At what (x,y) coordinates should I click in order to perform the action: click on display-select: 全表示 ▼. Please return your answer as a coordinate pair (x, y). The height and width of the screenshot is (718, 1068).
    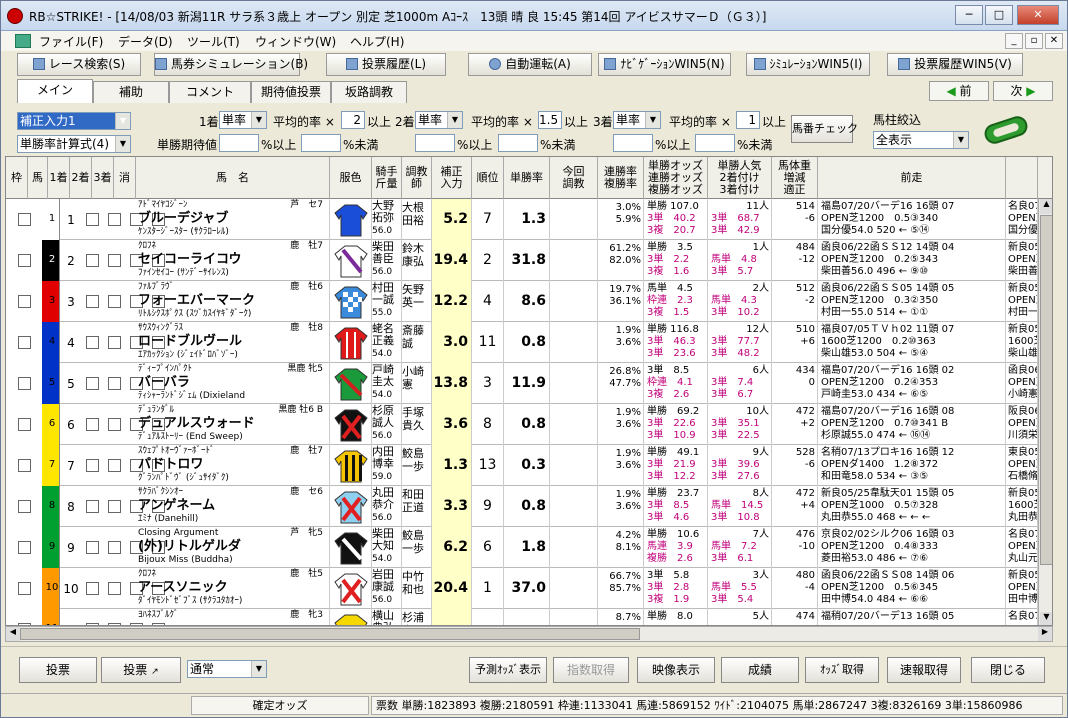
    Looking at the image, I should click on (921, 140).